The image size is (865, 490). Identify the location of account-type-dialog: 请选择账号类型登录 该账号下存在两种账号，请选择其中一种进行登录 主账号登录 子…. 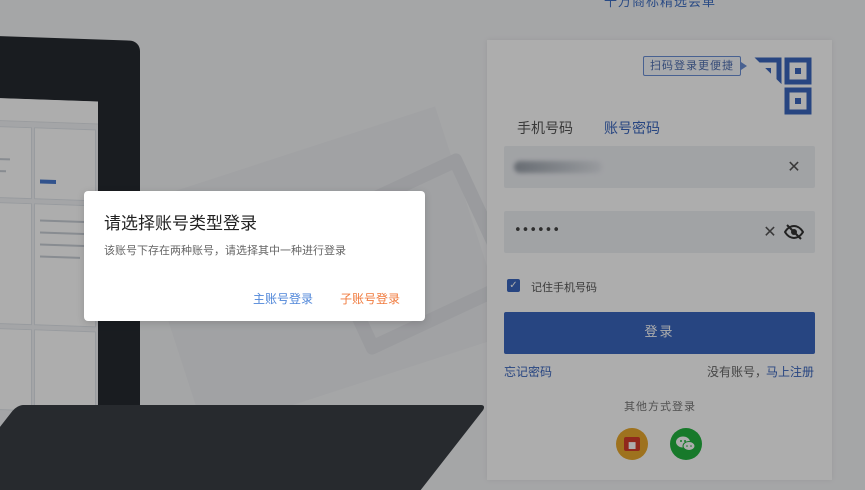
(254, 256).